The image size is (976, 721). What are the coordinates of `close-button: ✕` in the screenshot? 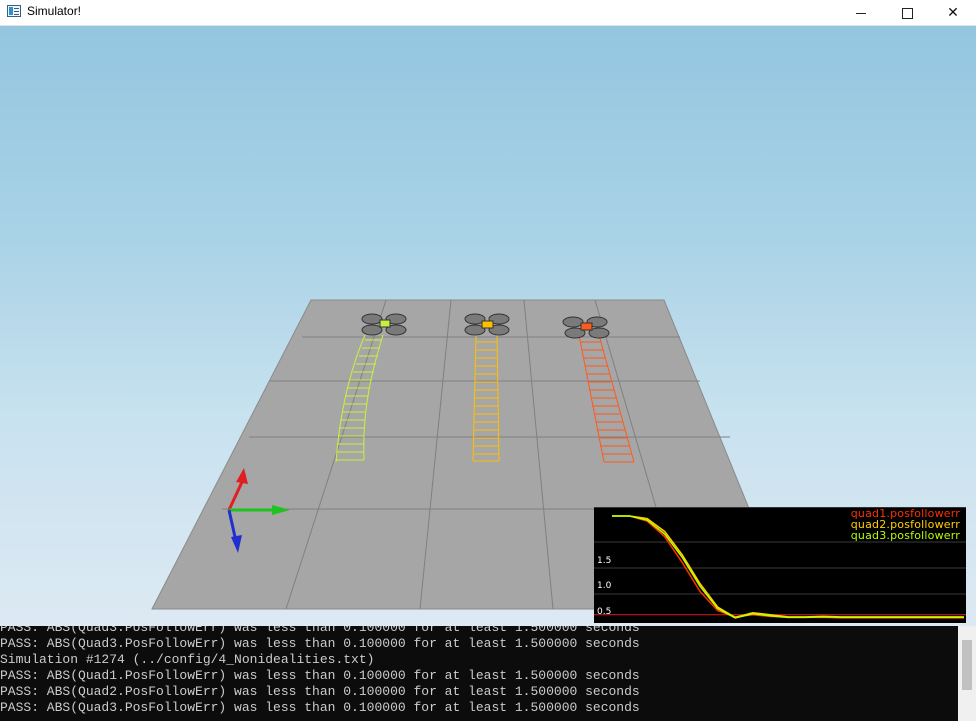 It's located at (953, 12).